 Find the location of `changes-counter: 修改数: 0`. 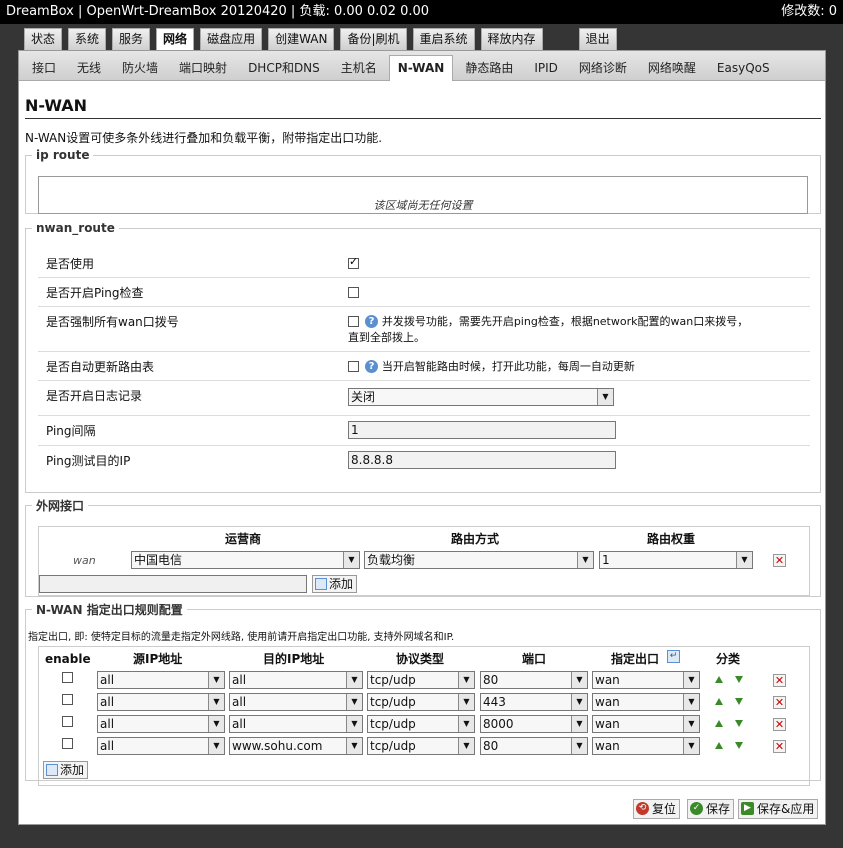

changes-counter: 修改数: 0 is located at coordinates (809, 12).